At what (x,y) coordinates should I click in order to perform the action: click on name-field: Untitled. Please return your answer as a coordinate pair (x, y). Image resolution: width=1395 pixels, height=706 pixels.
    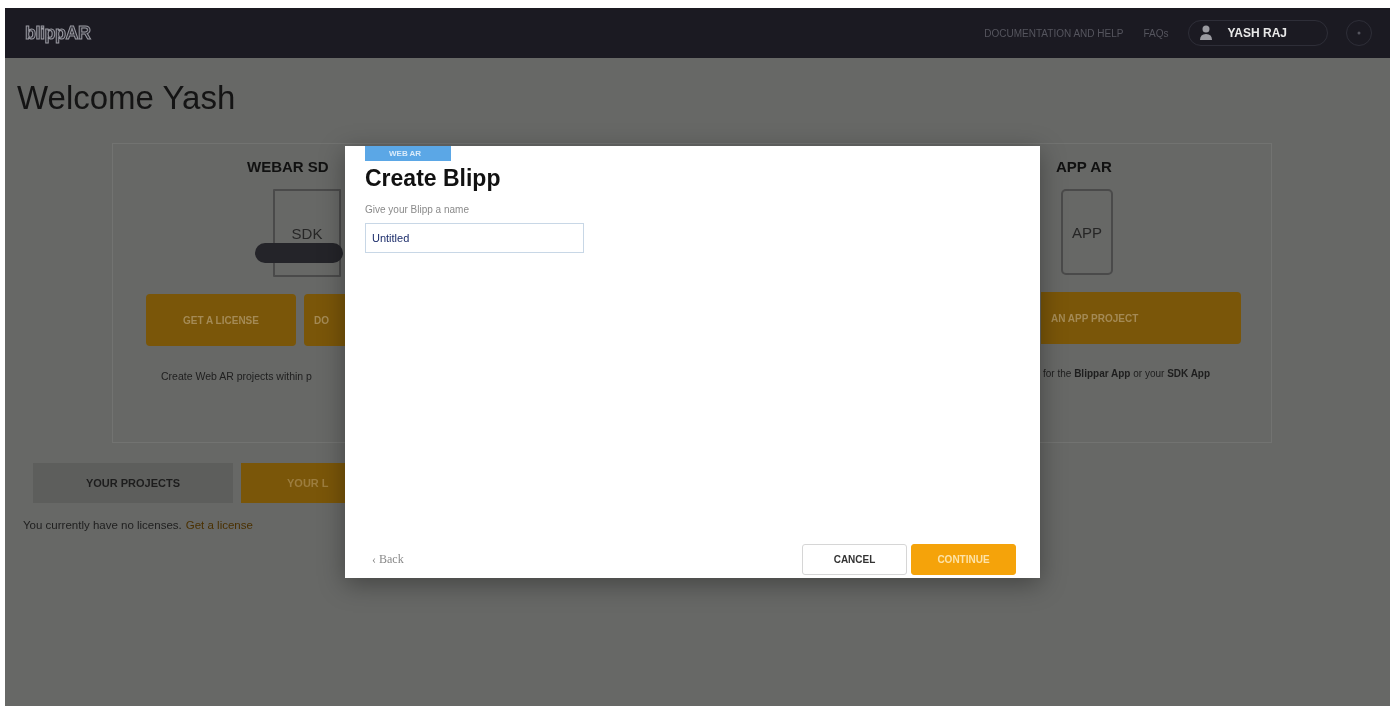
    Looking at the image, I should click on (474, 238).